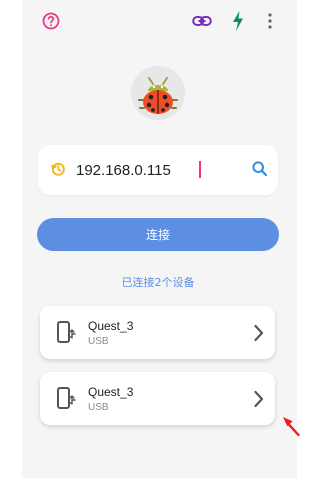 This screenshot has height=478, width=322. I want to click on ip-address-input, so click(156, 170).